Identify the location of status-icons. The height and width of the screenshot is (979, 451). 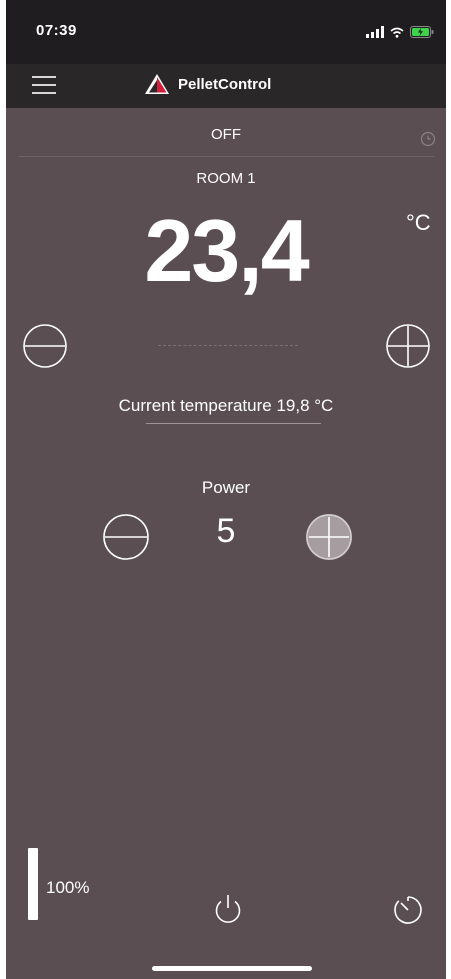
(400, 32).